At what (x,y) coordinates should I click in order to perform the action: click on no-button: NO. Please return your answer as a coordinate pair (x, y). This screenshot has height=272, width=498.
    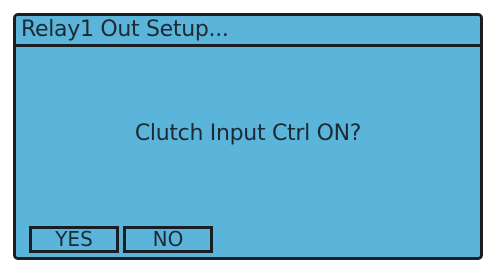
    Looking at the image, I should click on (168, 239).